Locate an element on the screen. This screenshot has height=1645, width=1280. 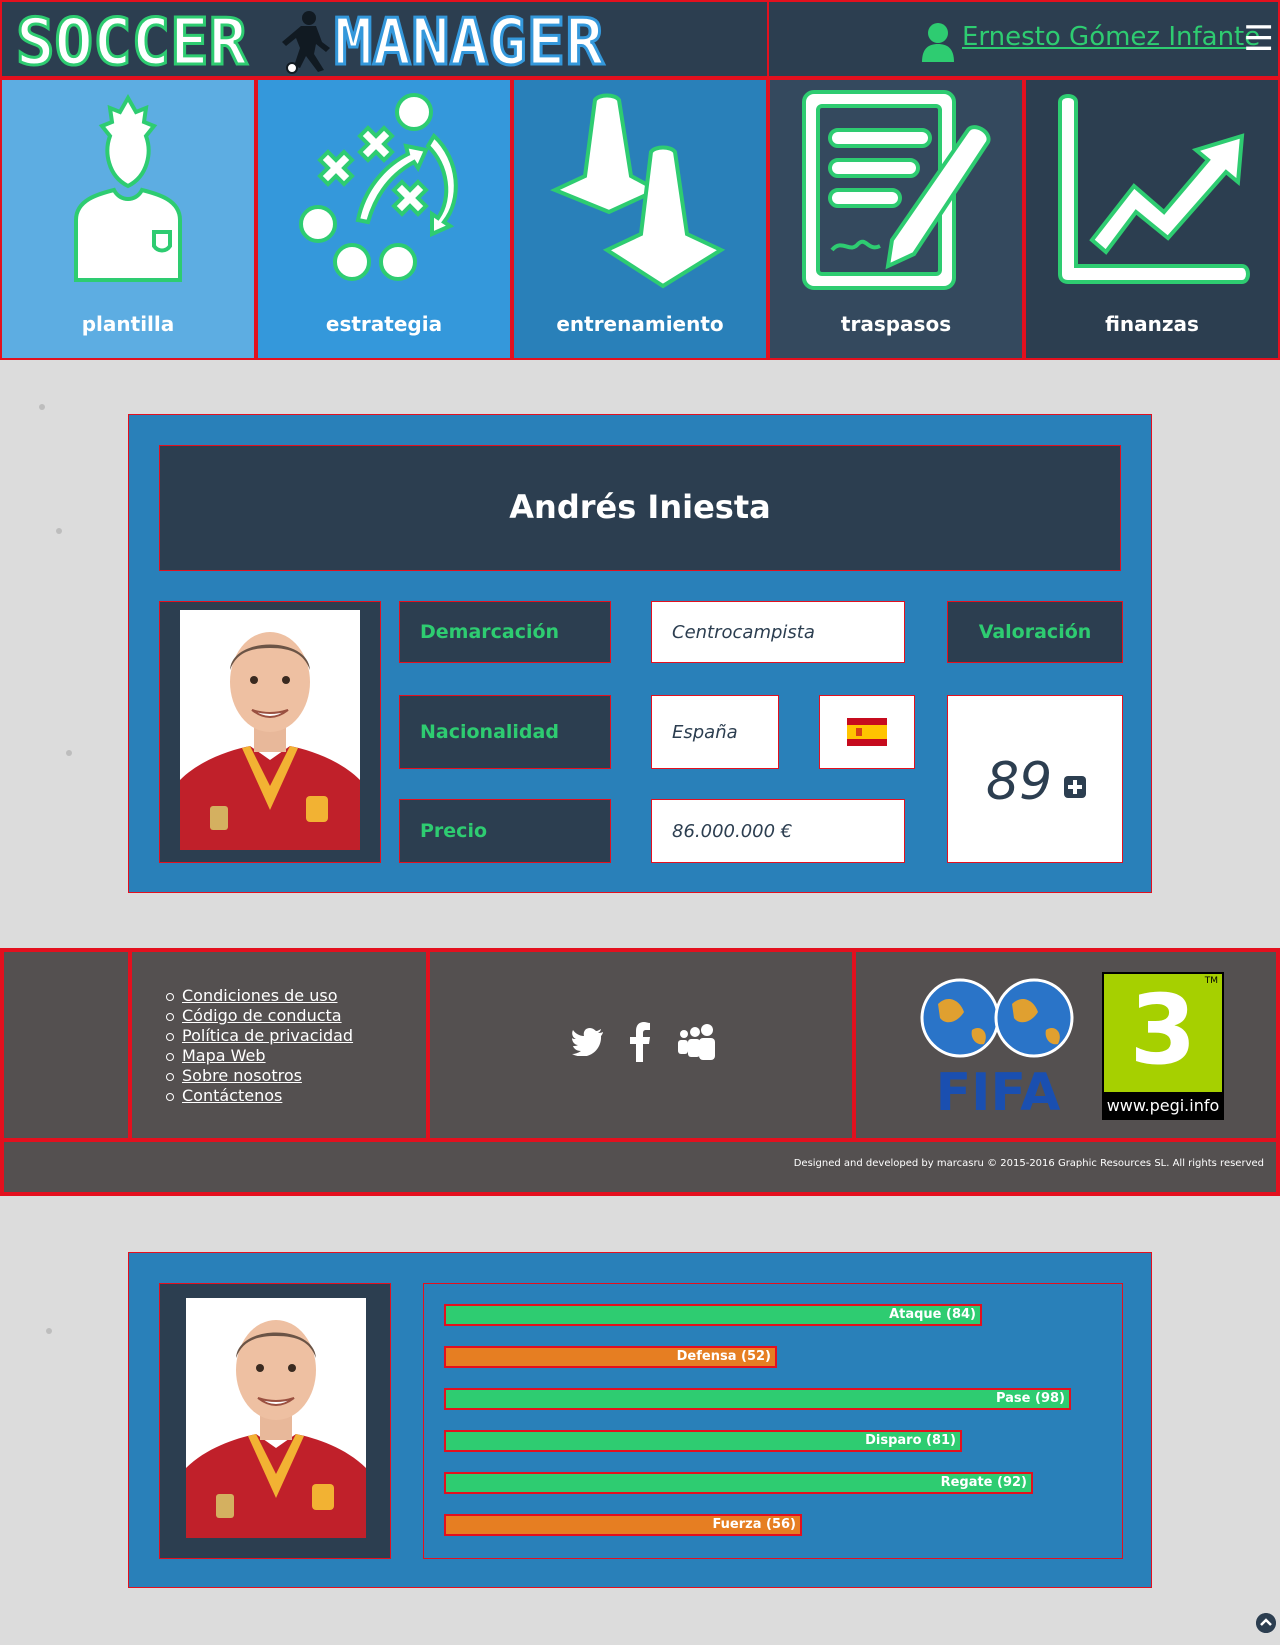
footer-link-item: Condiciones de uso is located at coordinates (259, 996).